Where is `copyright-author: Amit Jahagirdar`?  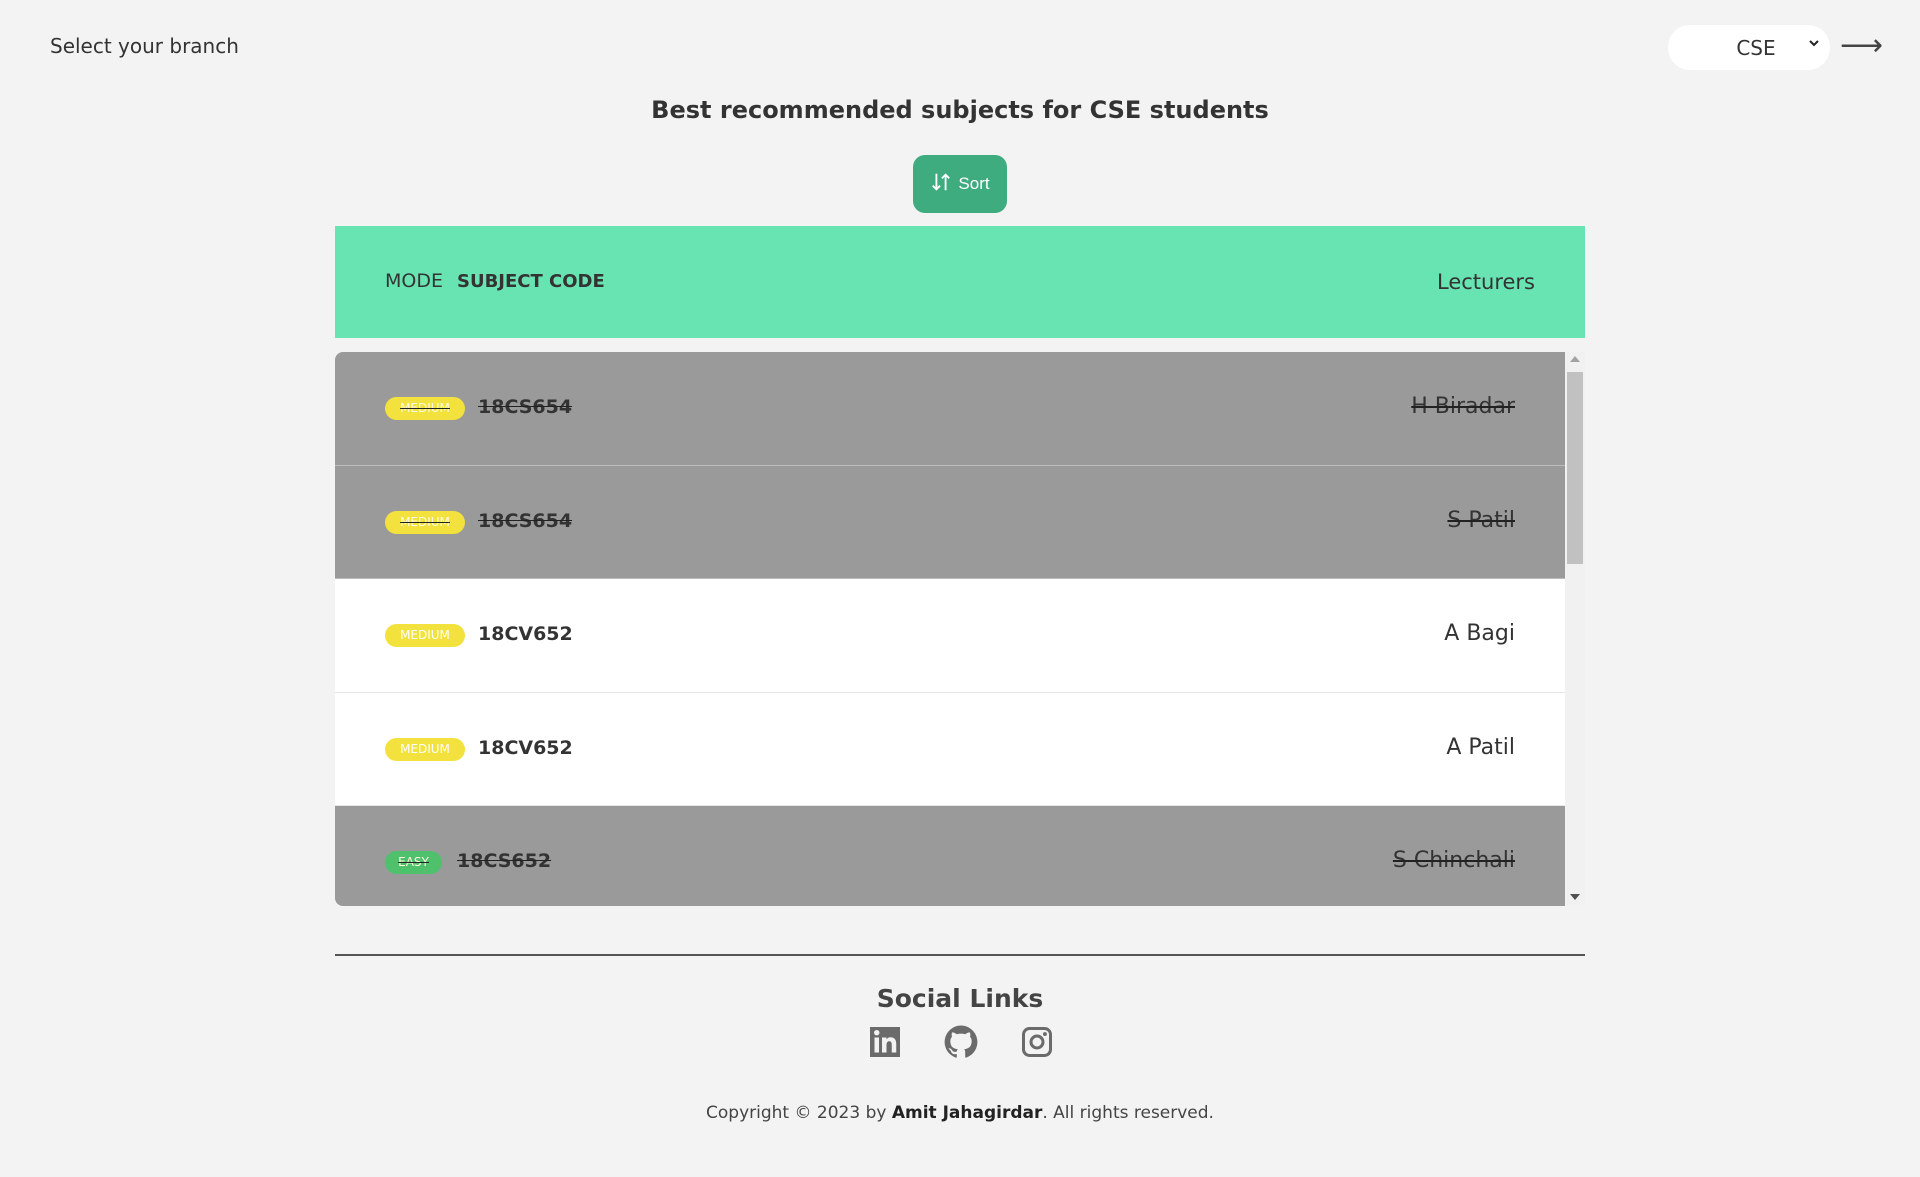
copyright-author: Amit Jahagirdar is located at coordinates (967, 1113).